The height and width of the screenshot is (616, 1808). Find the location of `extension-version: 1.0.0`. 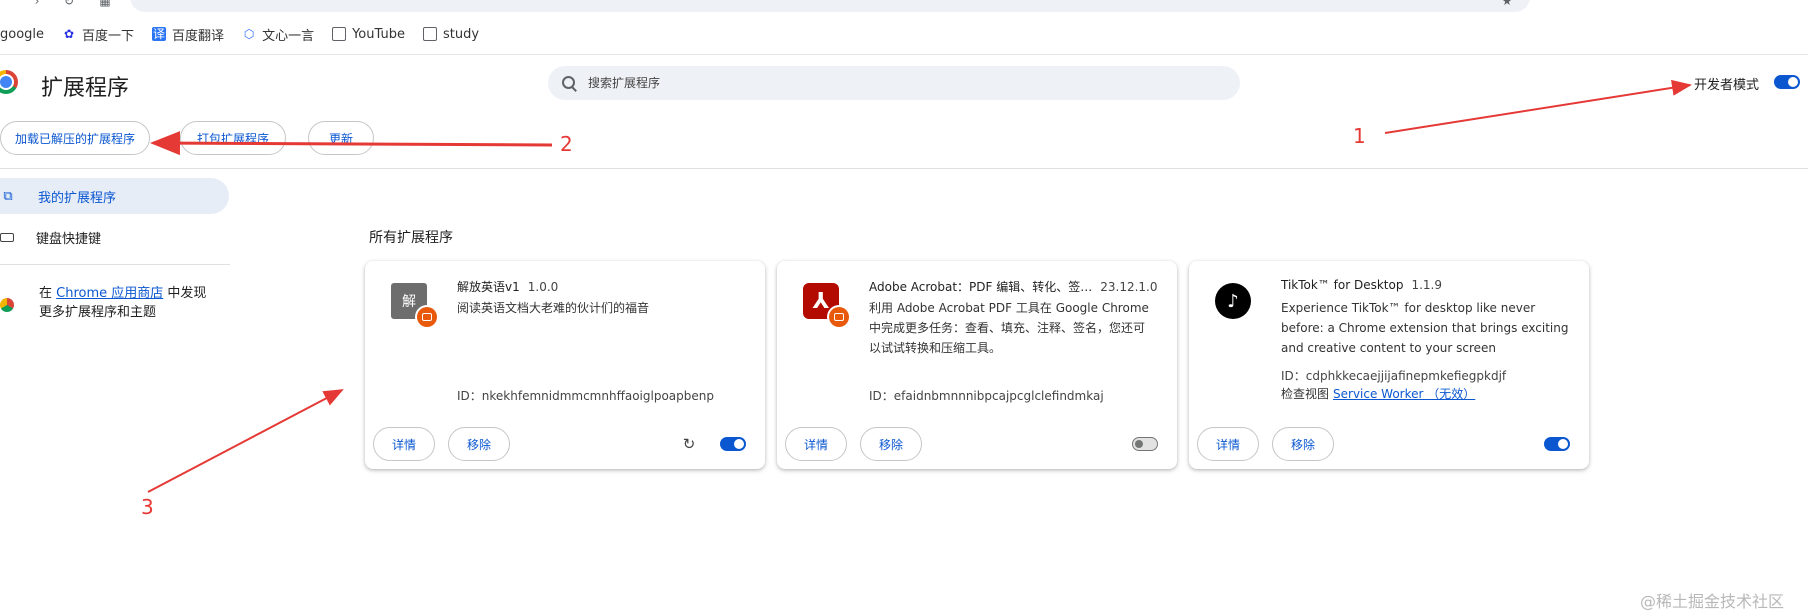

extension-version: 1.0.0 is located at coordinates (543, 287).